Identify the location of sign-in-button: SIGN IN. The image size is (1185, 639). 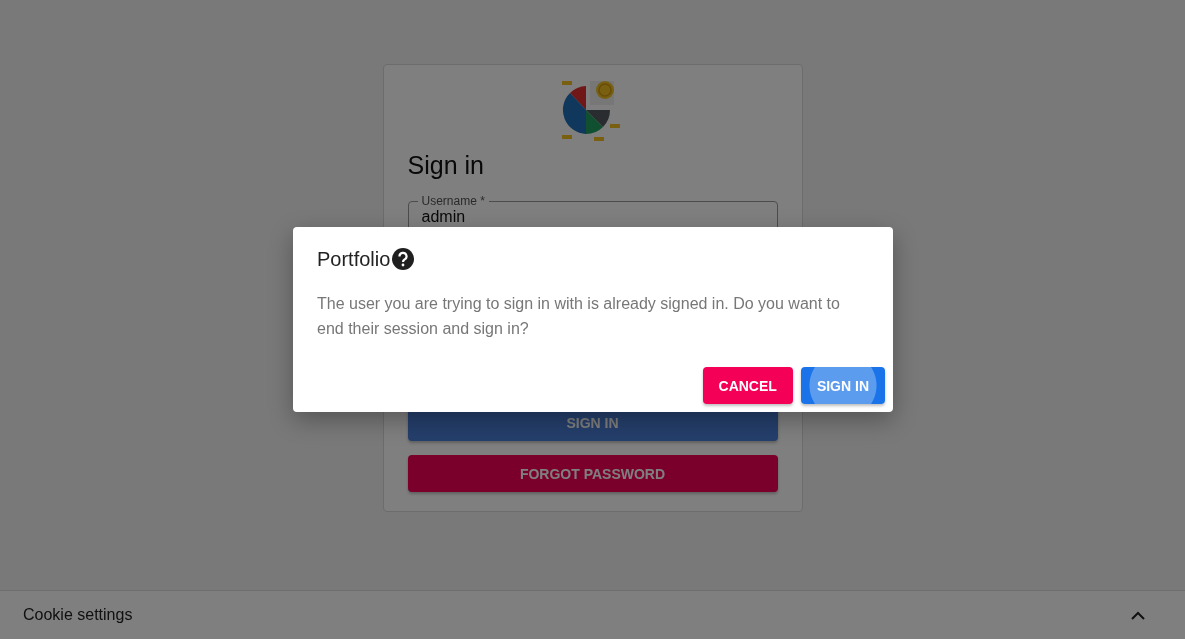
(842, 385).